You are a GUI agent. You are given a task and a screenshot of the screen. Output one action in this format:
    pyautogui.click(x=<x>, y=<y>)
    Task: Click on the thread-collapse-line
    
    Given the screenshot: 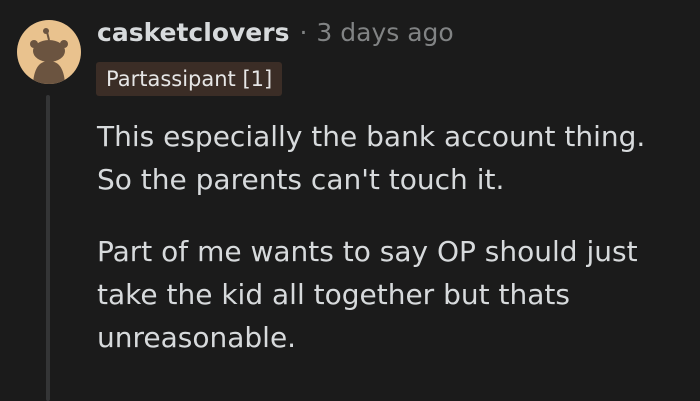 What is the action you would take?
    pyautogui.click(x=48, y=248)
    